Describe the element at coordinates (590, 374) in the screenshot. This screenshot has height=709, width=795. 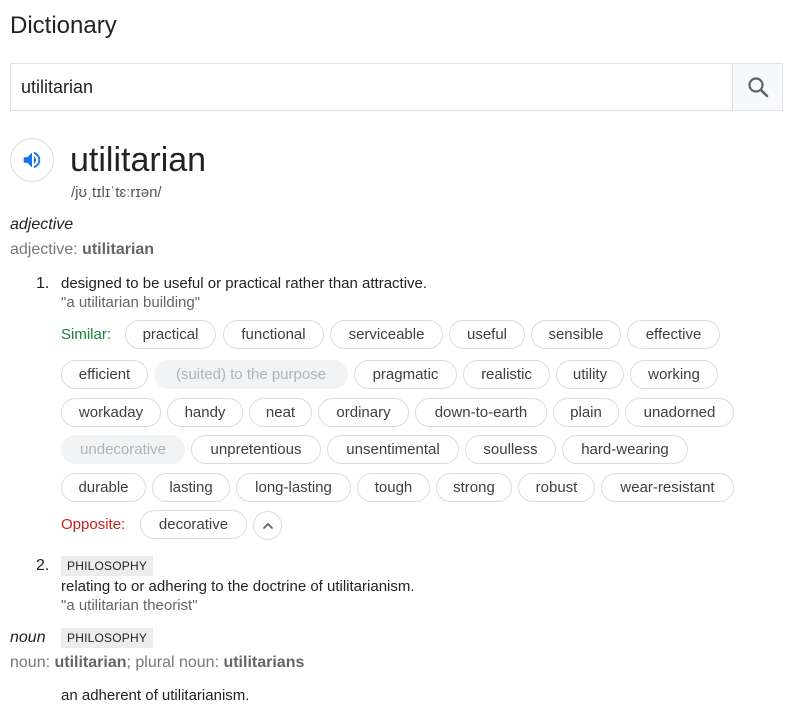
I see `synonym-chip: utility` at that location.